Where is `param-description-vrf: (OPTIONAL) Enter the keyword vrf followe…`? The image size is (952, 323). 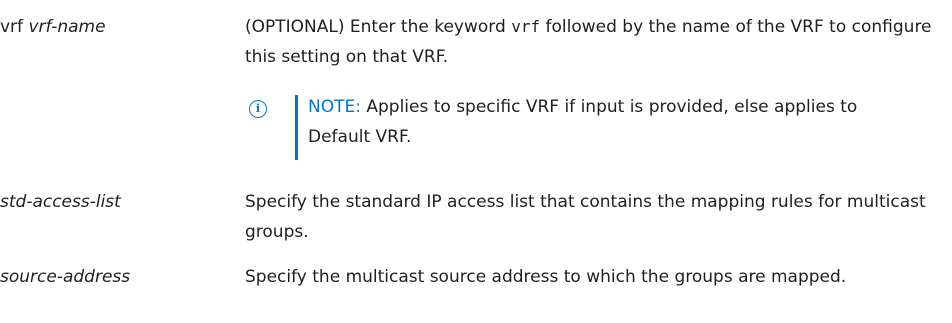 param-description-vrf: (OPTIONAL) Enter the keyword vrf followe… is located at coordinates (595, 42).